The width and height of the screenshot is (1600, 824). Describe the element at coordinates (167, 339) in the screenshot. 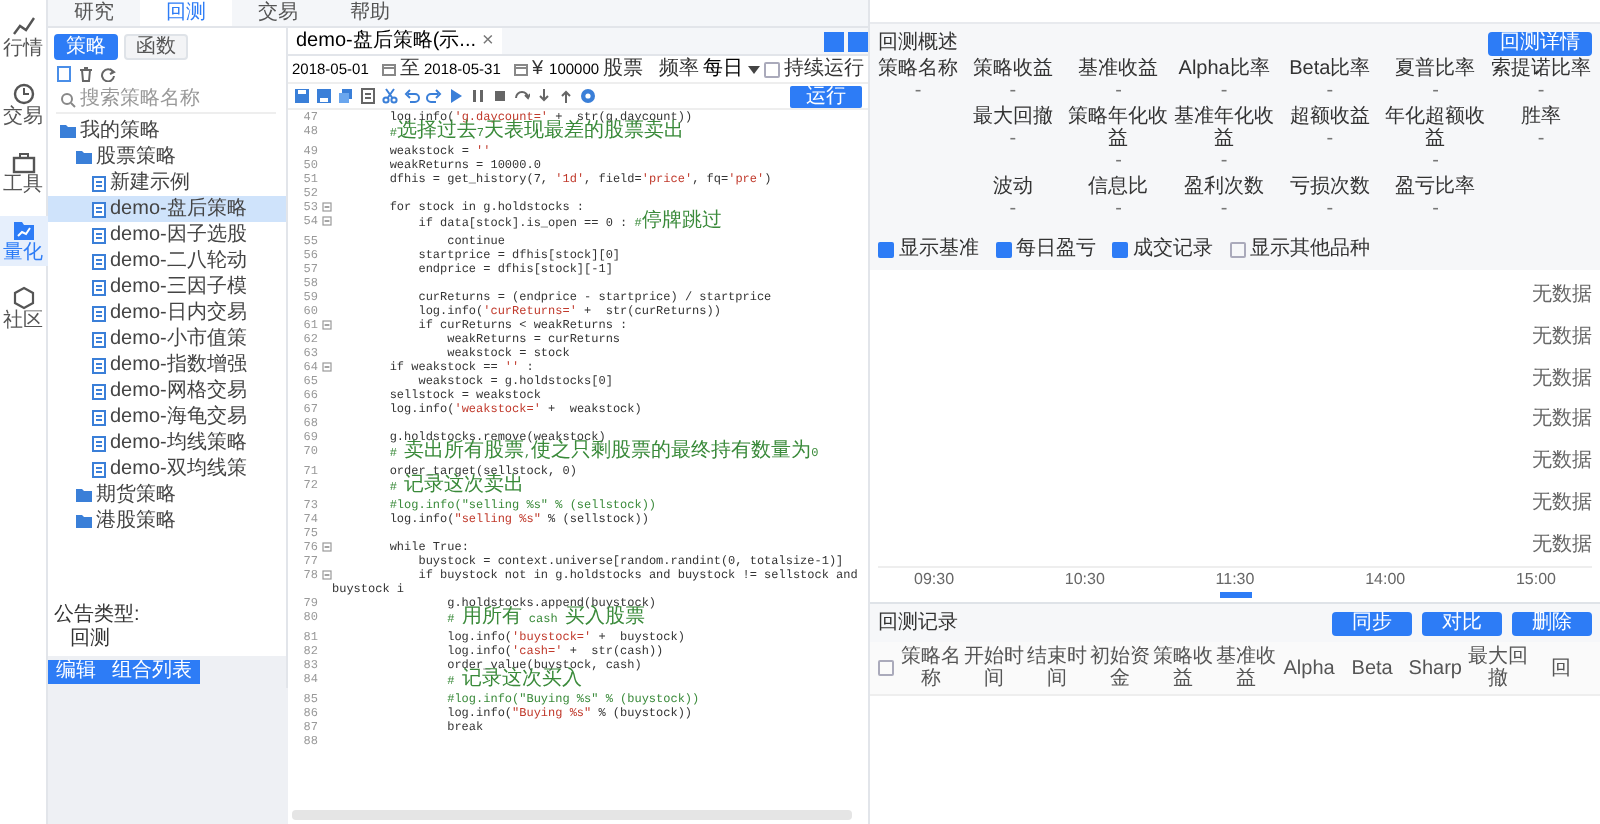

I see `strategy-item: demo-小市值策` at that location.